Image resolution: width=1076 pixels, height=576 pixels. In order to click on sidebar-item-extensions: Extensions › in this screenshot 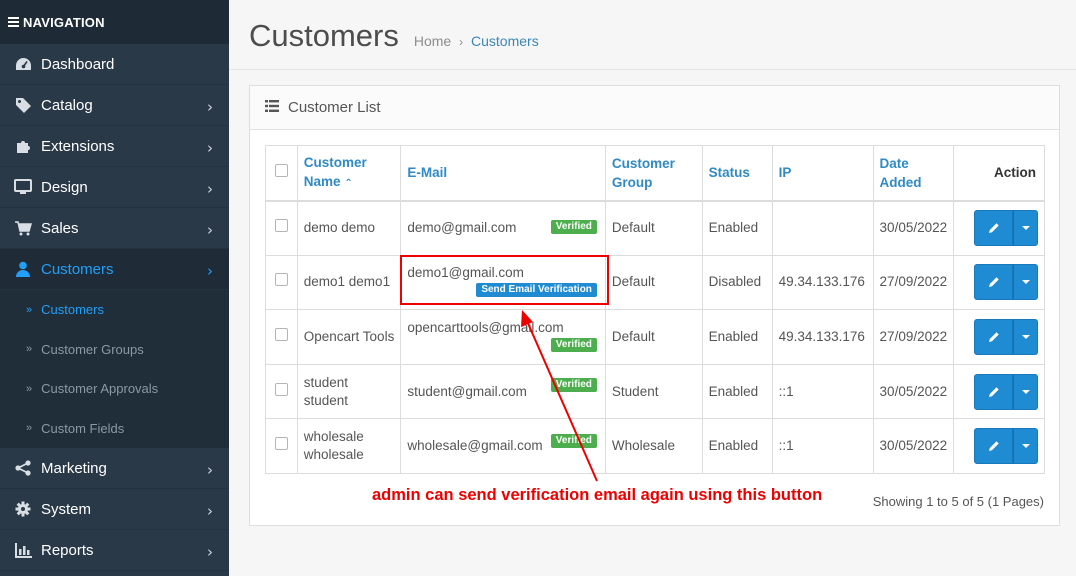, I will do `click(114, 146)`.